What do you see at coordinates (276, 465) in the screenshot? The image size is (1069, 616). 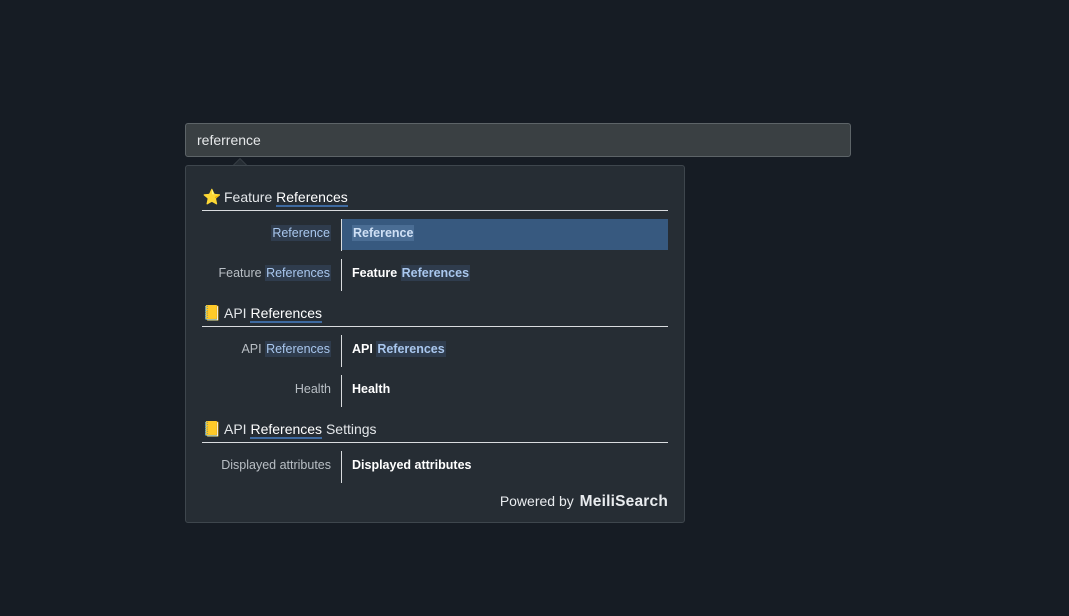 I see `subcategory-prefix: Displayed attributes` at bounding box center [276, 465].